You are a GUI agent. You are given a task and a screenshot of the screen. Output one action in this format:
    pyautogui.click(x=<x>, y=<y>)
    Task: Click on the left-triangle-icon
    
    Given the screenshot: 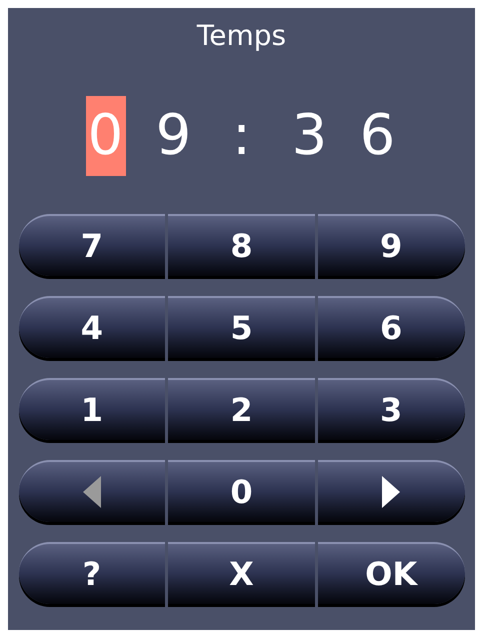 What is the action you would take?
    pyautogui.click(x=91, y=492)
    